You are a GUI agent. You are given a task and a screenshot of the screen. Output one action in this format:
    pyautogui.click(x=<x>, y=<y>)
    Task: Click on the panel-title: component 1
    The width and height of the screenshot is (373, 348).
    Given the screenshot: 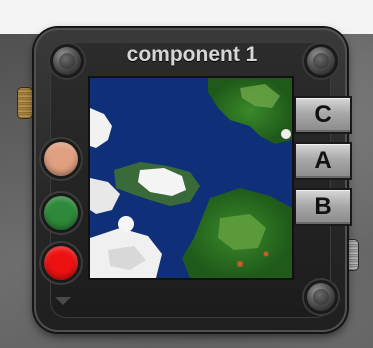 What is the action you would take?
    pyautogui.click(x=192, y=54)
    